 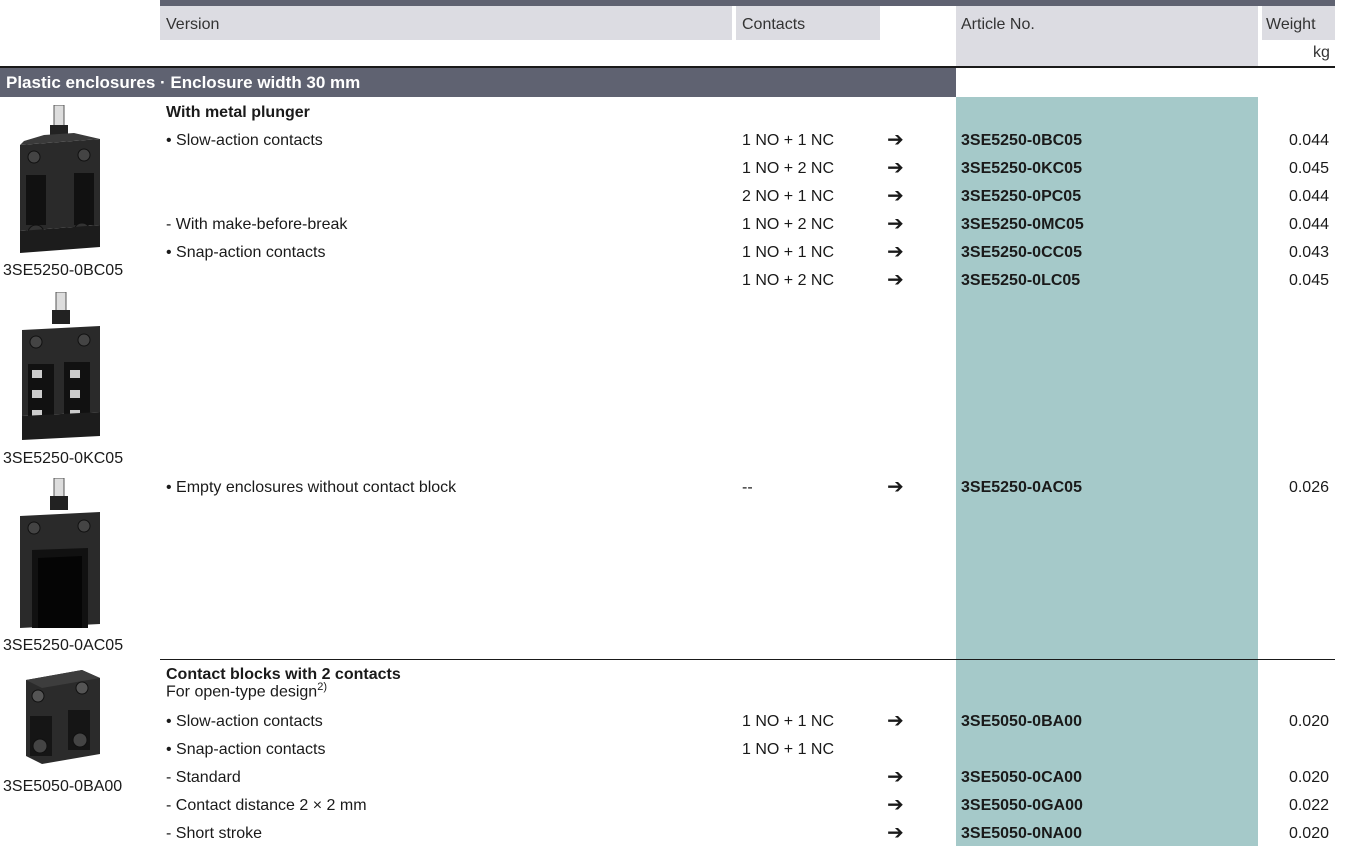 I want to click on group2-row-article: 3SE5050-0BA00, so click(x=1021, y=721).